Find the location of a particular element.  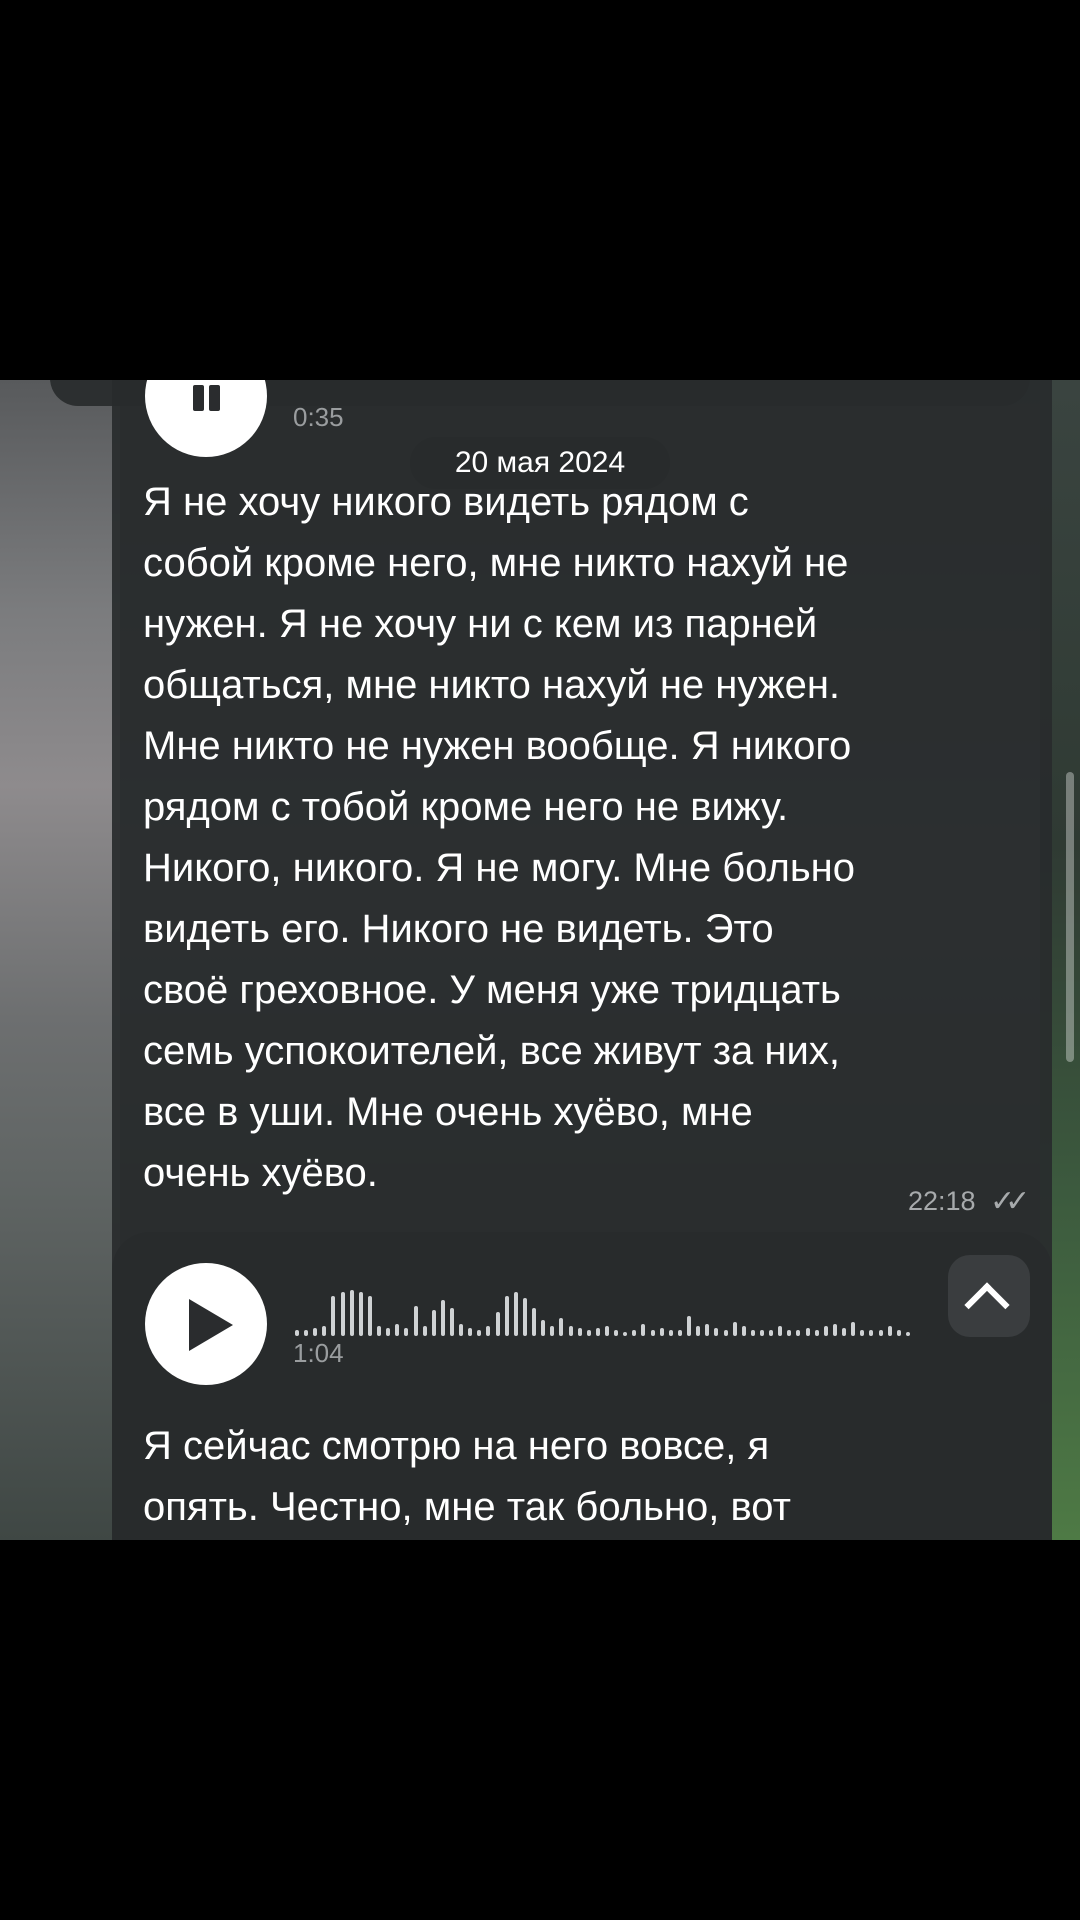

play-button is located at coordinates (206, 1324).